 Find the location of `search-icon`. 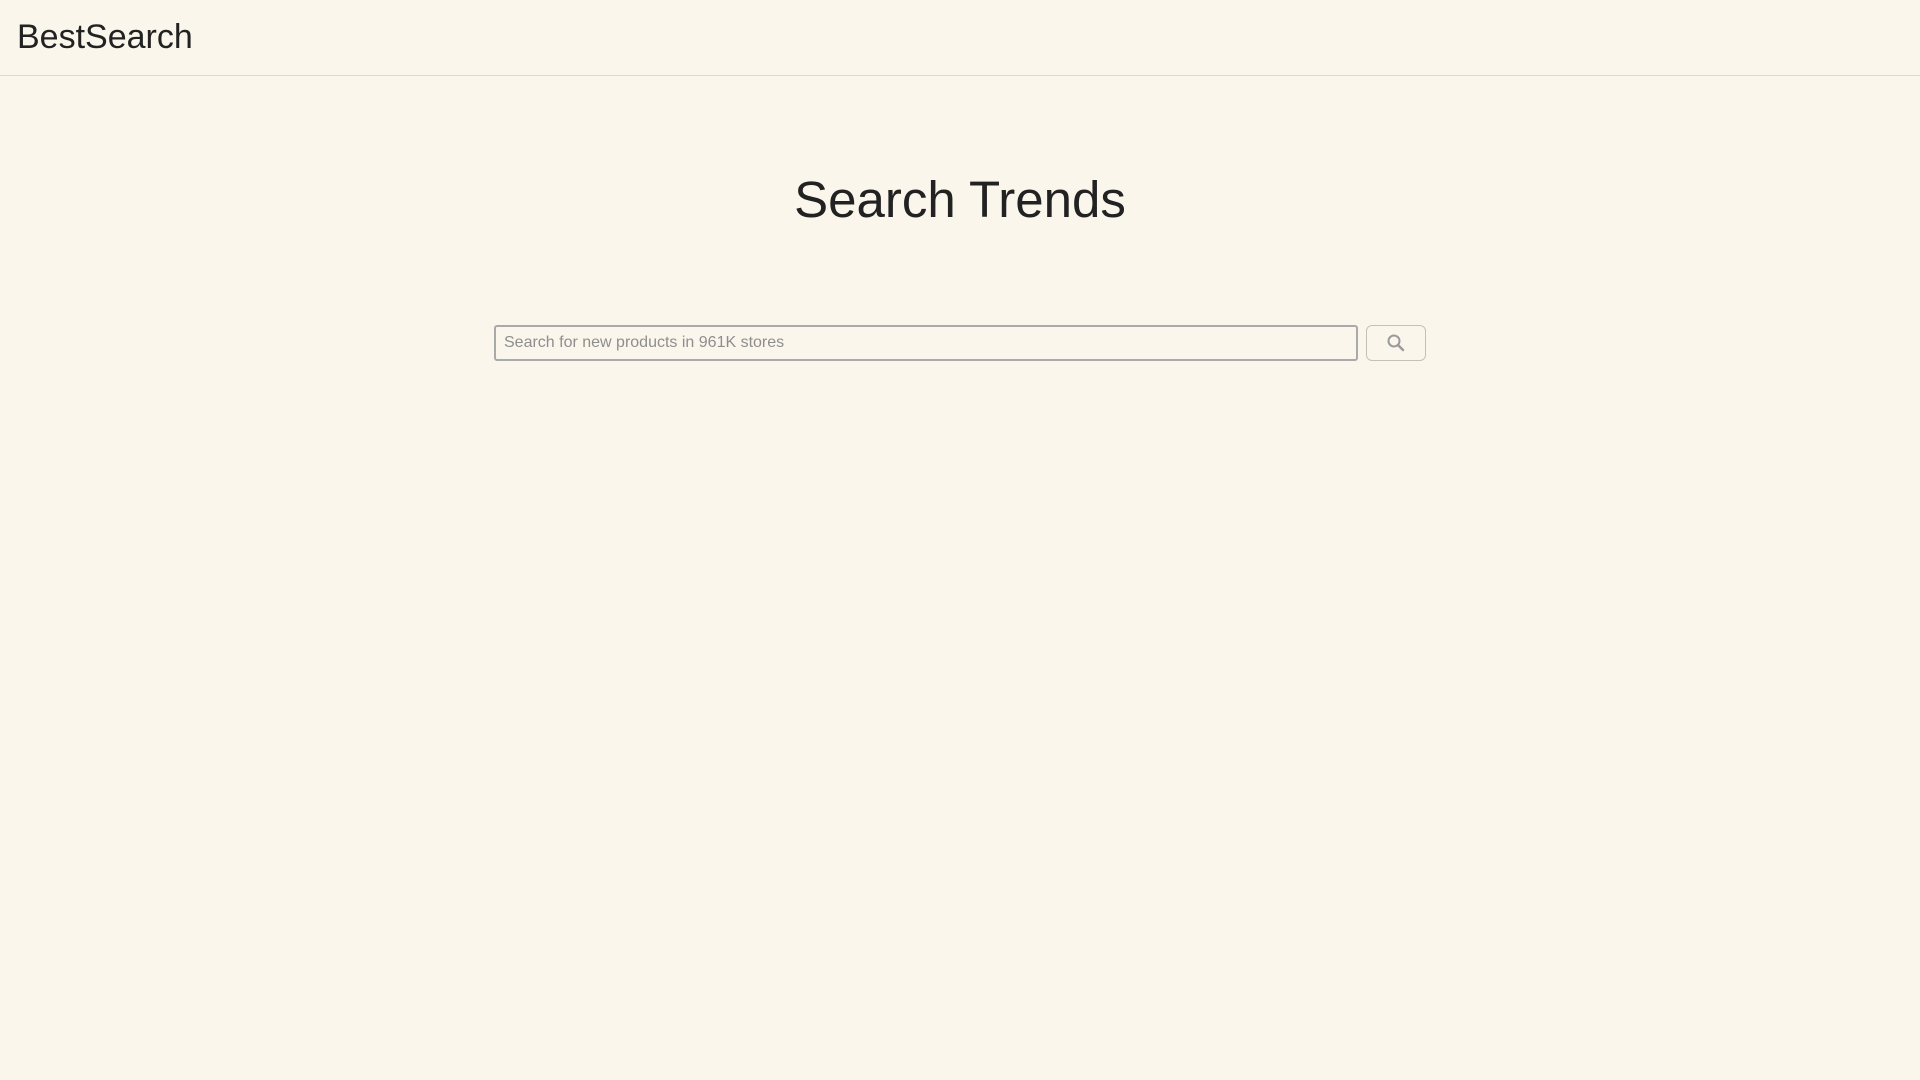

search-icon is located at coordinates (1396, 343).